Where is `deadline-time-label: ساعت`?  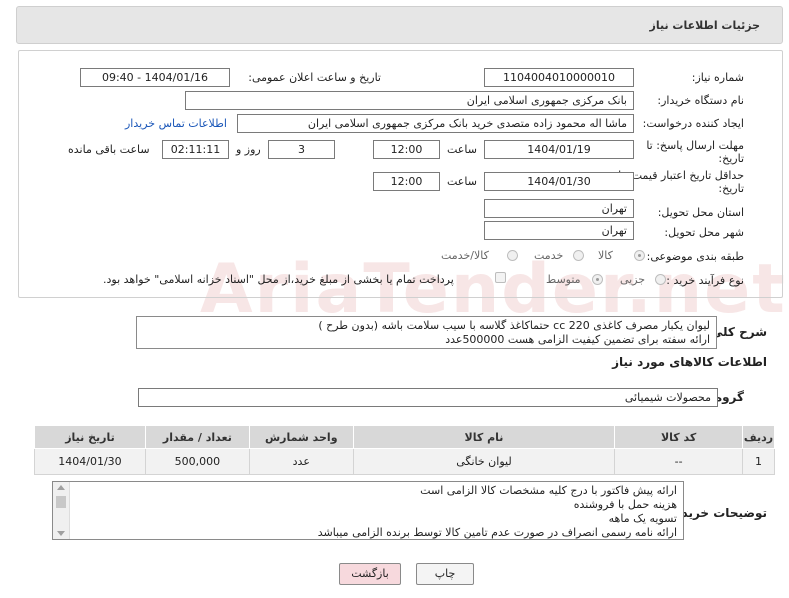
deadline-time-label: ساعت is located at coordinates (462, 149).